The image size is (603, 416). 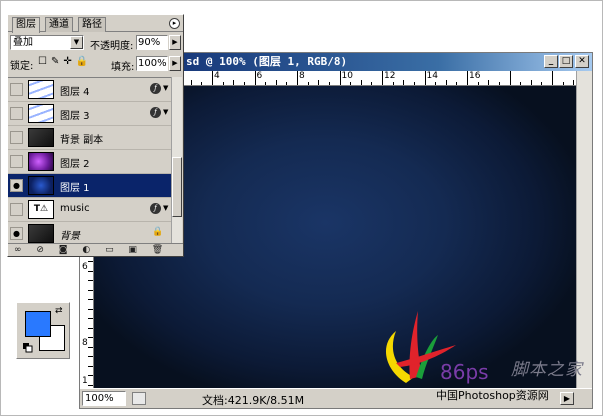 I want to click on scrollbar-thumb, so click(x=177, y=187).